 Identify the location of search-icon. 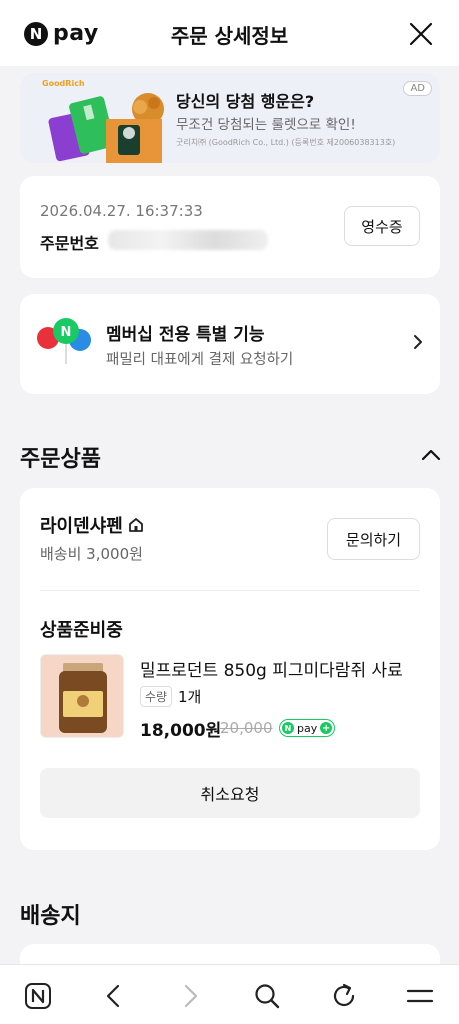
(267, 996).